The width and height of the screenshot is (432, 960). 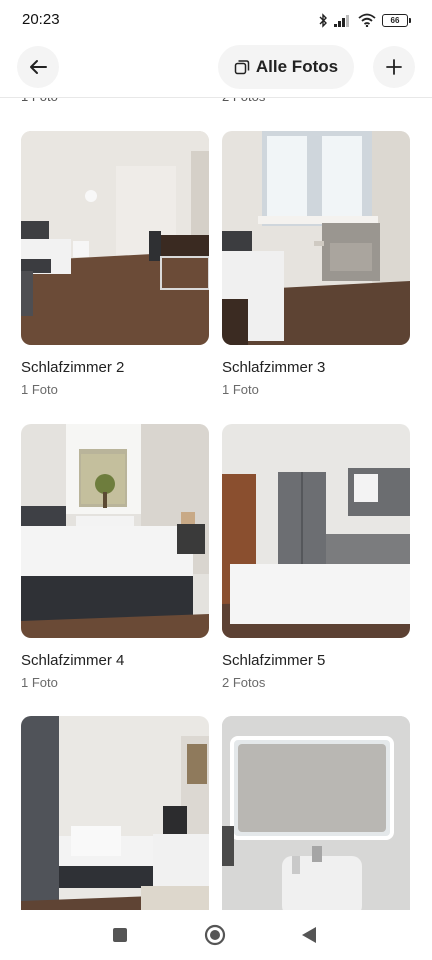 I want to click on arrow-left-icon, so click(x=38, y=67).